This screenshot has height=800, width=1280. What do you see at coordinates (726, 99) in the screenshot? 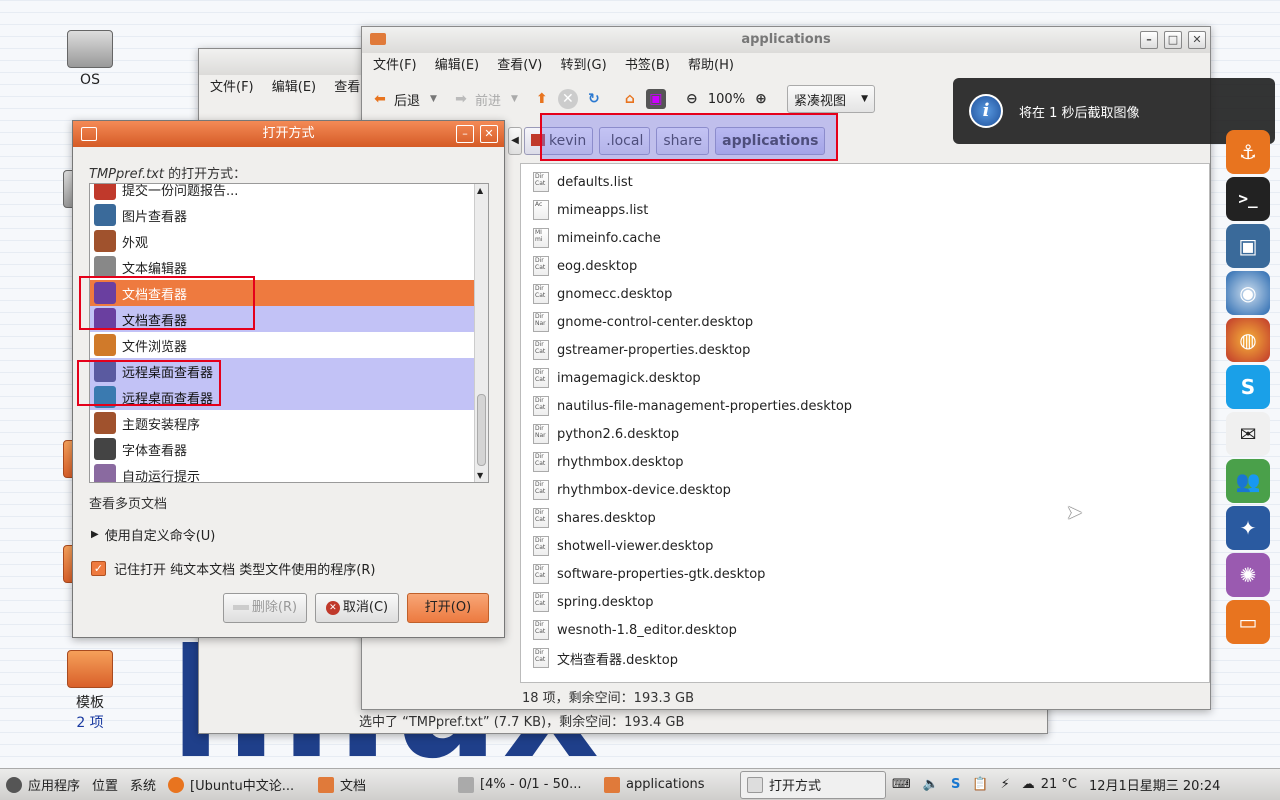
I see `zoom-level: 100%` at bounding box center [726, 99].